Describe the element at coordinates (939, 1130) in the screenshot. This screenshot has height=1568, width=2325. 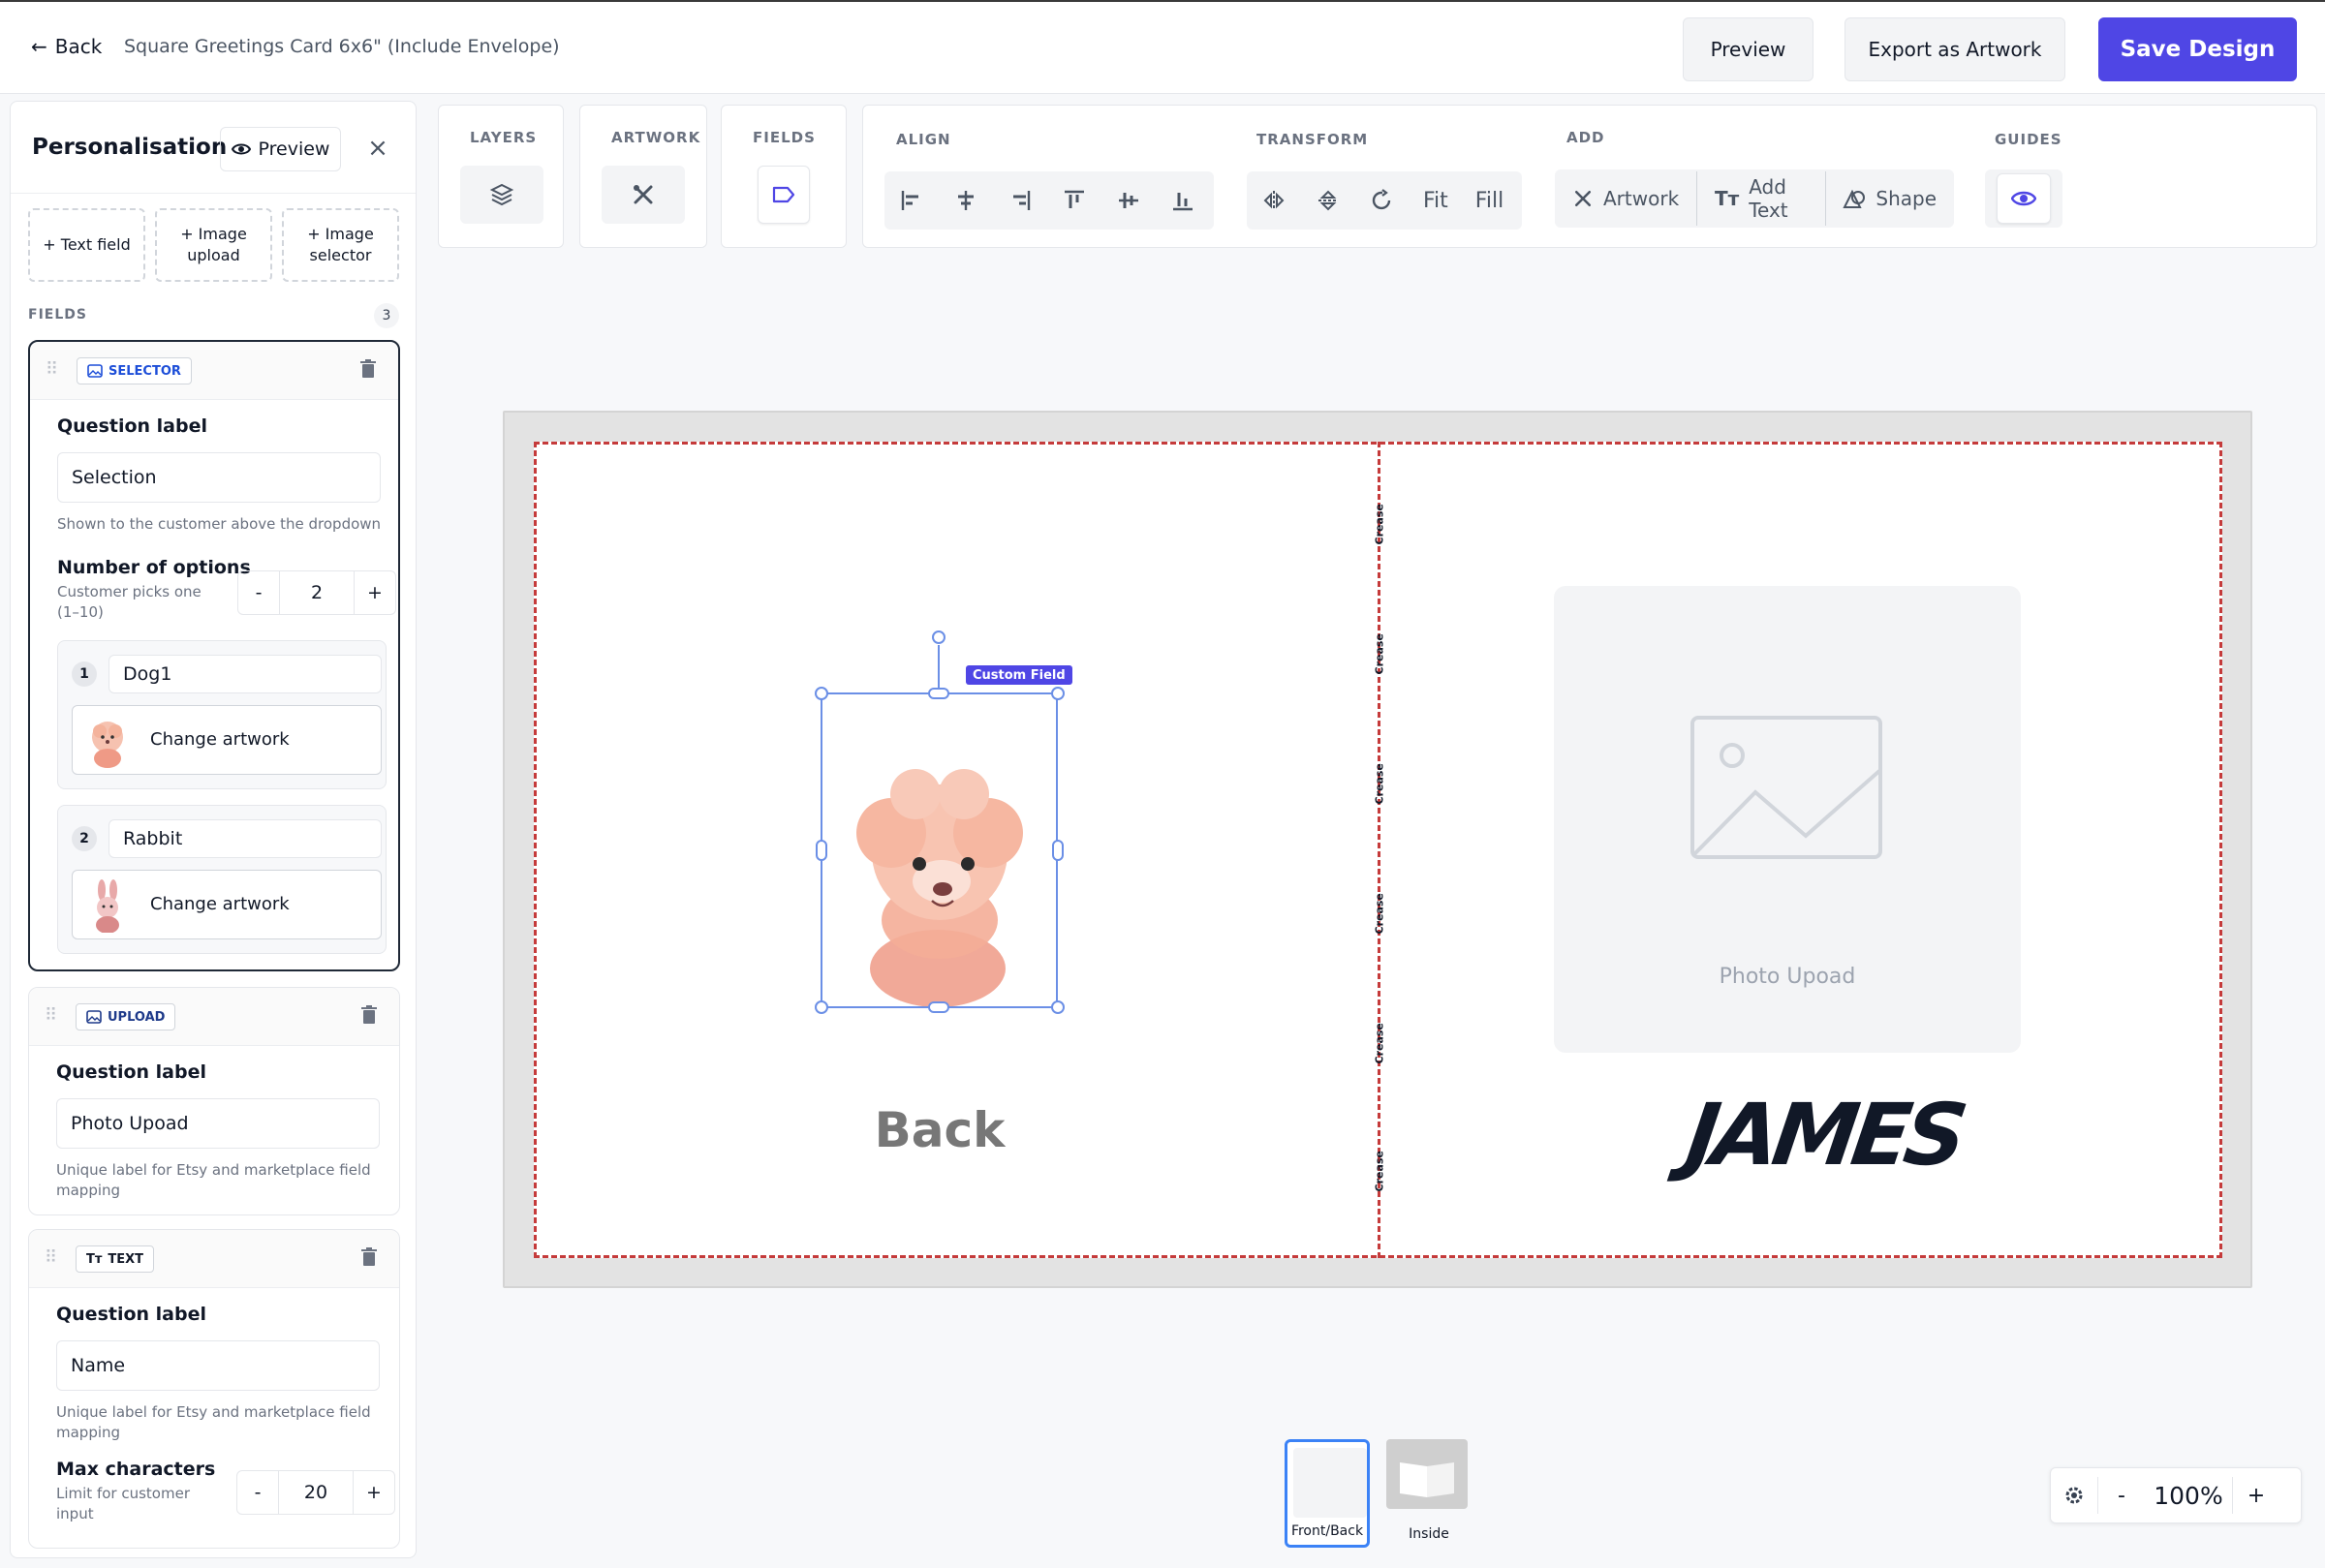
I see `back-text: Back` at that location.